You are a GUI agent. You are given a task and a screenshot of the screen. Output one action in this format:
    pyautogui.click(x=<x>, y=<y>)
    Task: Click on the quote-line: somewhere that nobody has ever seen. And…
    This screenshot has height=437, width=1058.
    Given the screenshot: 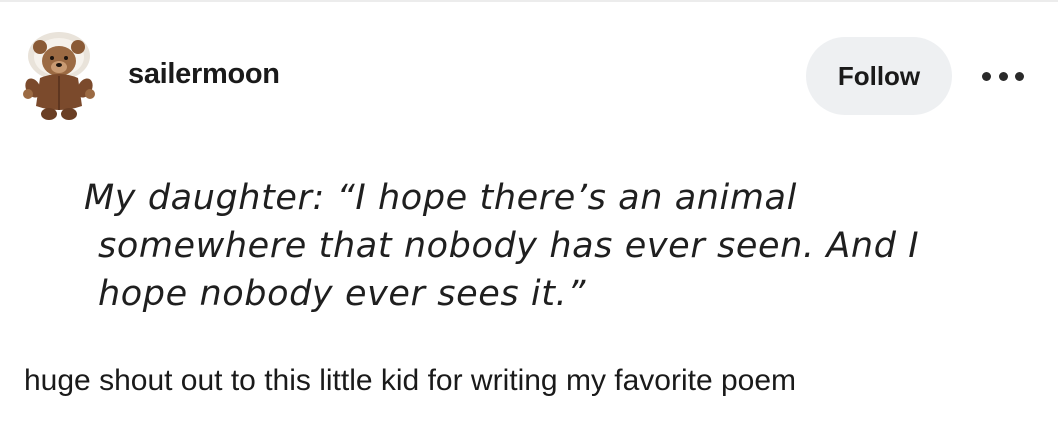 What is the action you would take?
    pyautogui.click(x=509, y=246)
    